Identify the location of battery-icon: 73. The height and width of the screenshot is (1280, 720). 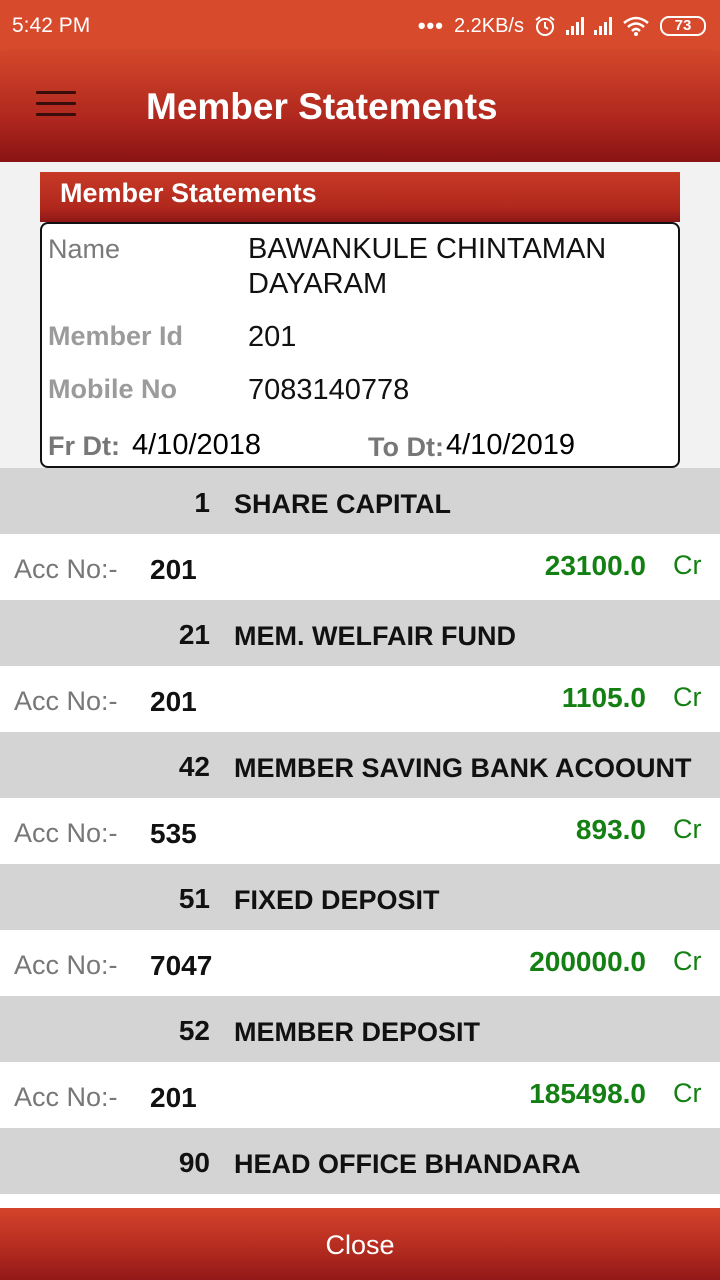
(683, 26).